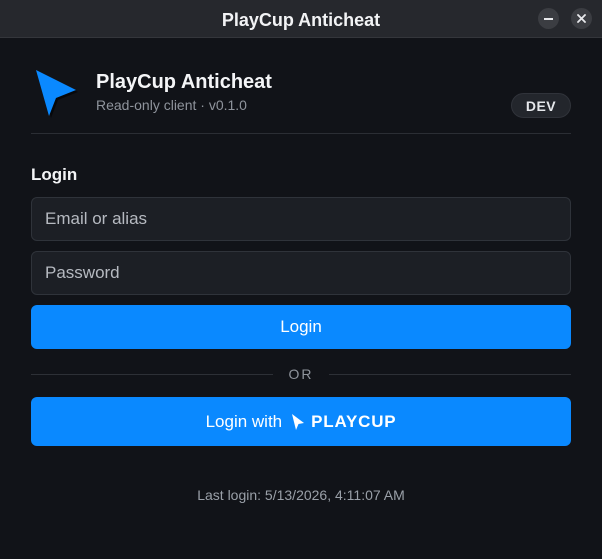 The image size is (602, 559). I want to click on close-button, so click(581, 18).